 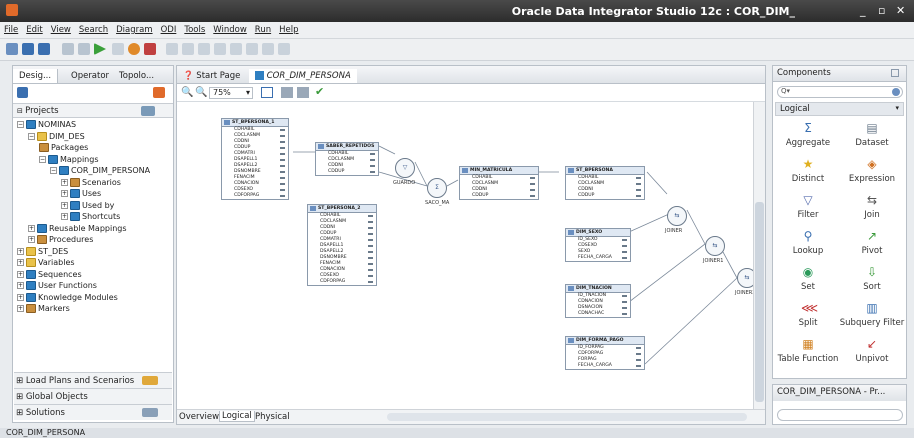 What do you see at coordinates (159, 92) in the screenshot?
I see `new-object-icon` at bounding box center [159, 92].